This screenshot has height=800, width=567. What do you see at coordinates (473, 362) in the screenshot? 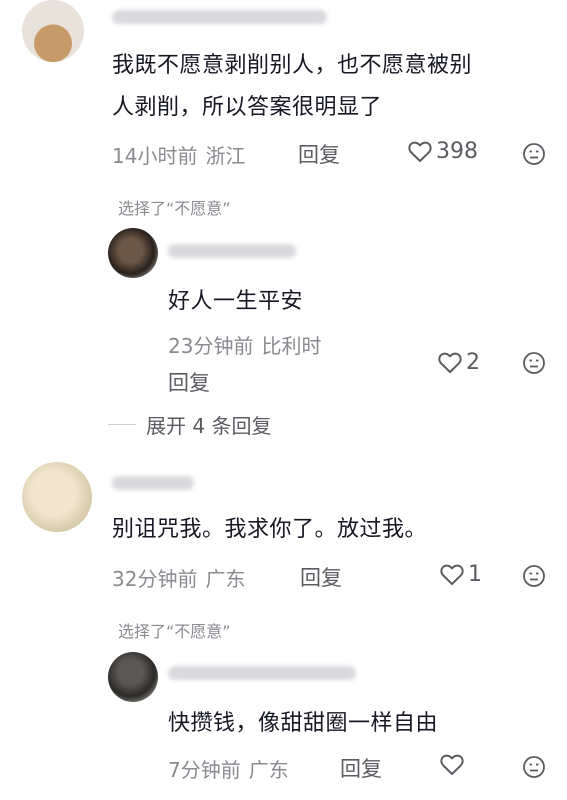
I see `like-count: 2` at bounding box center [473, 362].